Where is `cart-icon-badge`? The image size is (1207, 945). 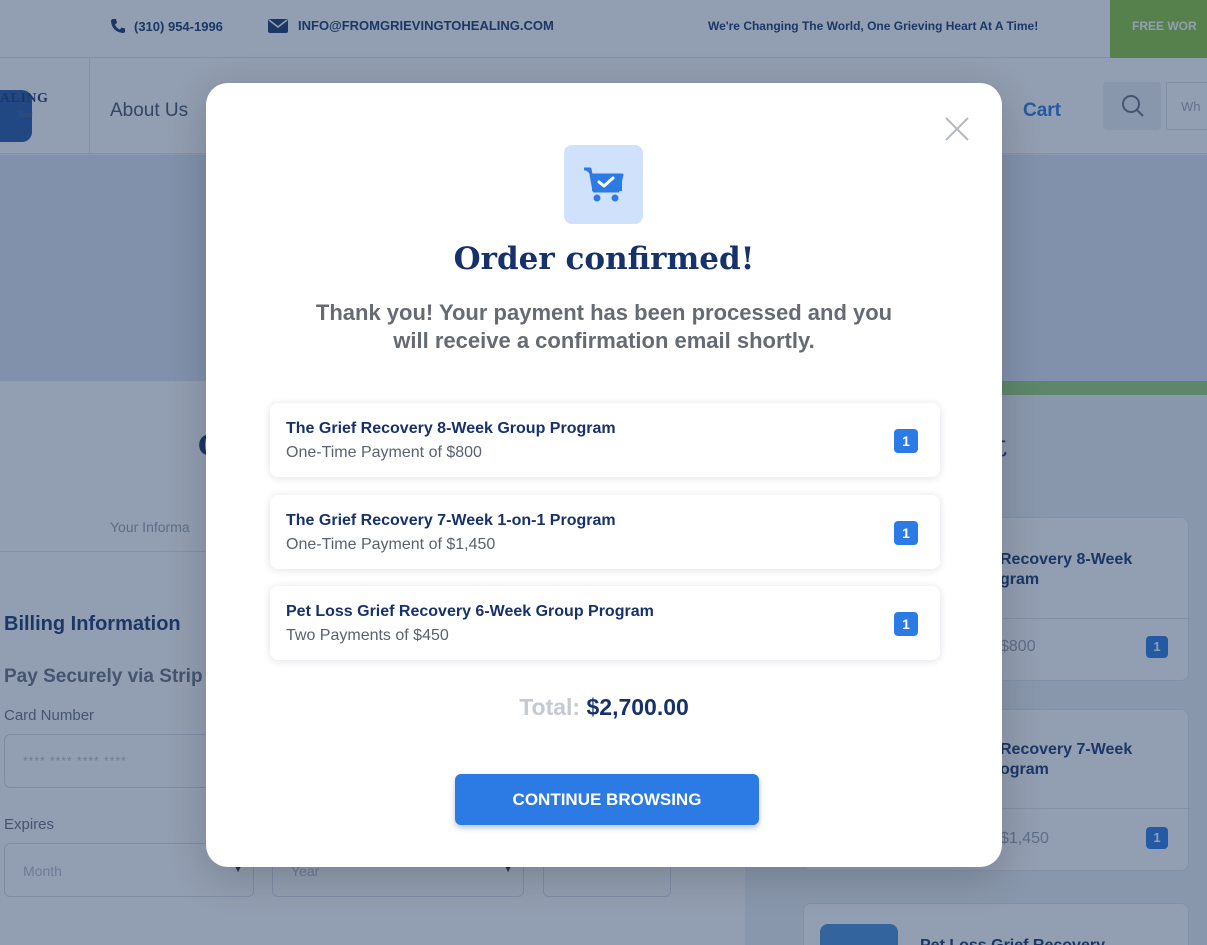 cart-icon-badge is located at coordinates (603, 184).